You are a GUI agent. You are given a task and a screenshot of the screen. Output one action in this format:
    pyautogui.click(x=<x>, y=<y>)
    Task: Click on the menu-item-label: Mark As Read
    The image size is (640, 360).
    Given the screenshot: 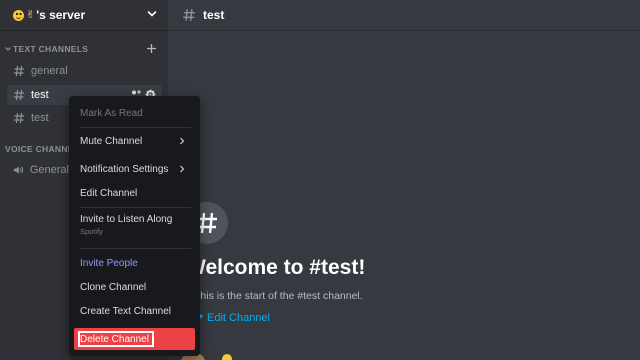 What is the action you would take?
    pyautogui.click(x=111, y=113)
    